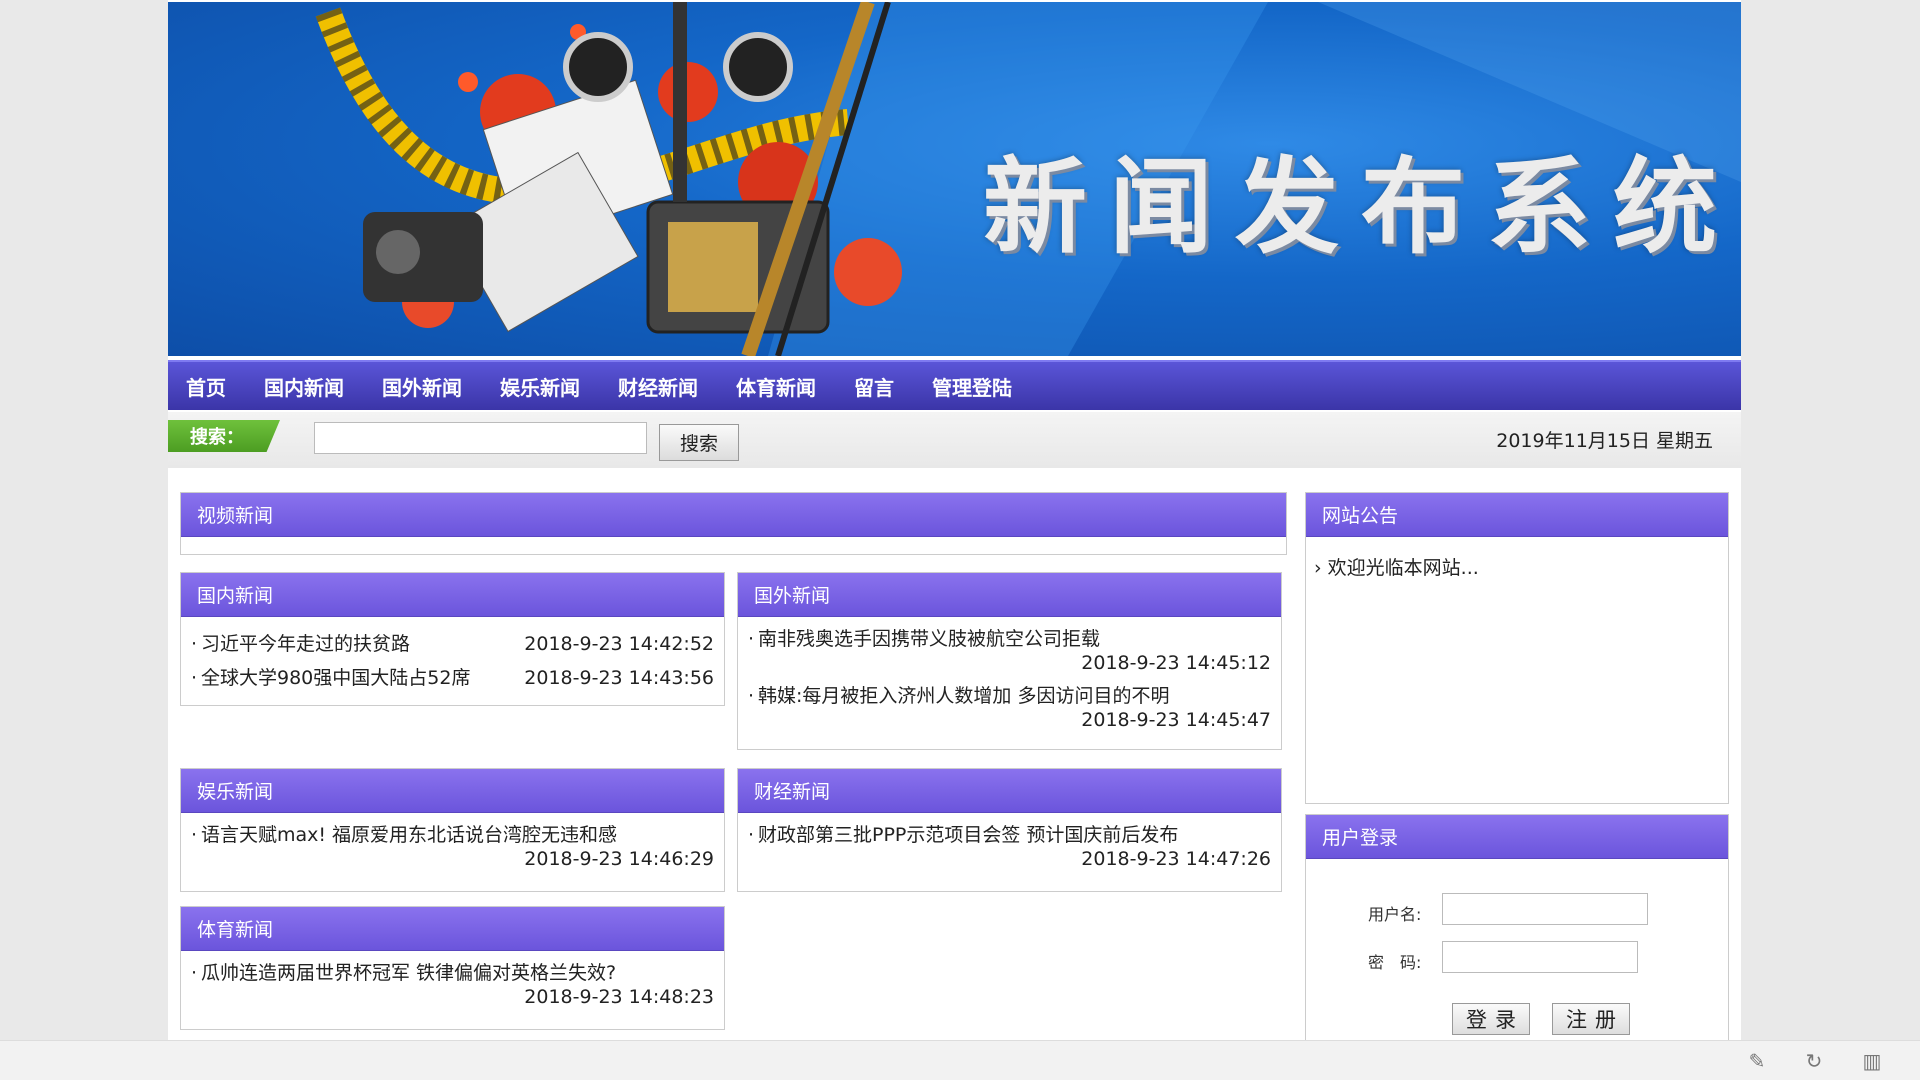  What do you see at coordinates (335, 678) in the screenshot?
I see `news-title: 全球大学980强中国大陆占52席` at bounding box center [335, 678].